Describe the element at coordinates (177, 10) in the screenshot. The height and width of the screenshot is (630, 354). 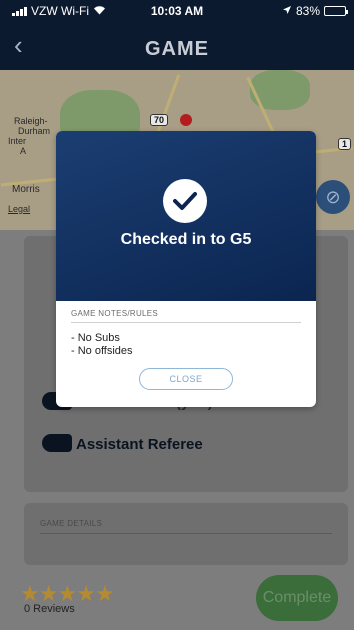
I see `status-bar: VZW Wi-Fi 10:03 AM 83%` at that location.